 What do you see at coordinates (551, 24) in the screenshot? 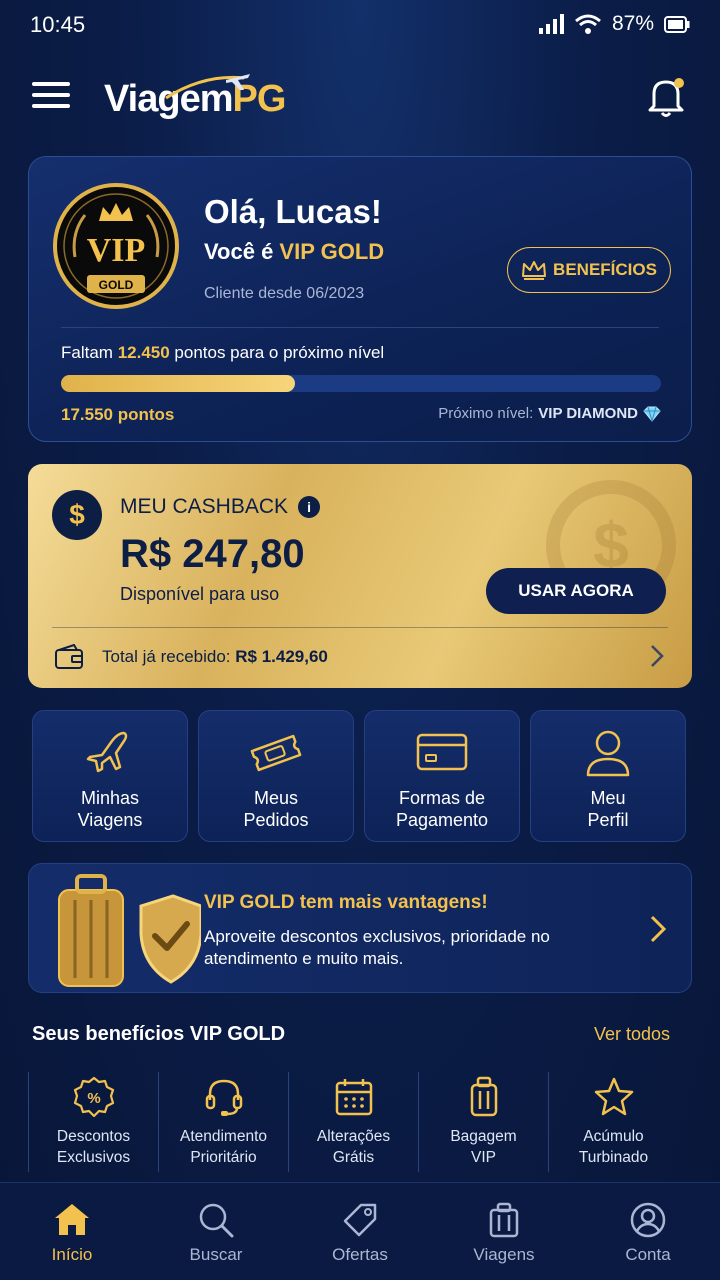
I see `signal-icon` at bounding box center [551, 24].